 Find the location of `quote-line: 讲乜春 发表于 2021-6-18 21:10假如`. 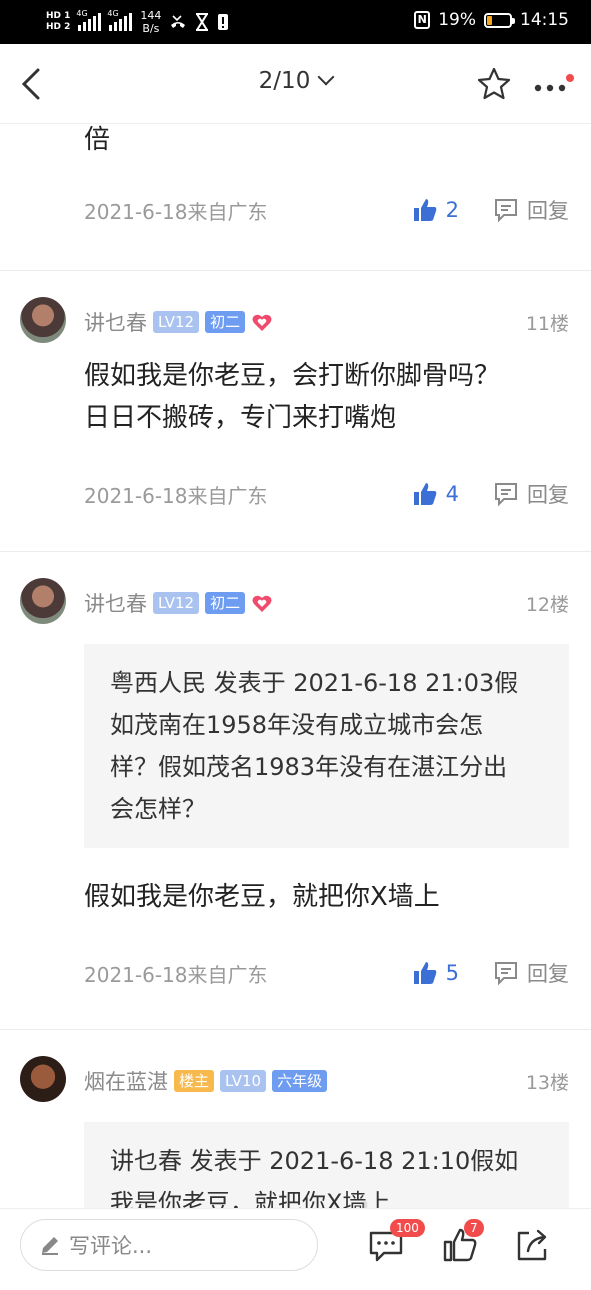

quote-line: 讲乜春 发表于 2021-6-18 21:10假如 is located at coordinates (314, 1161).